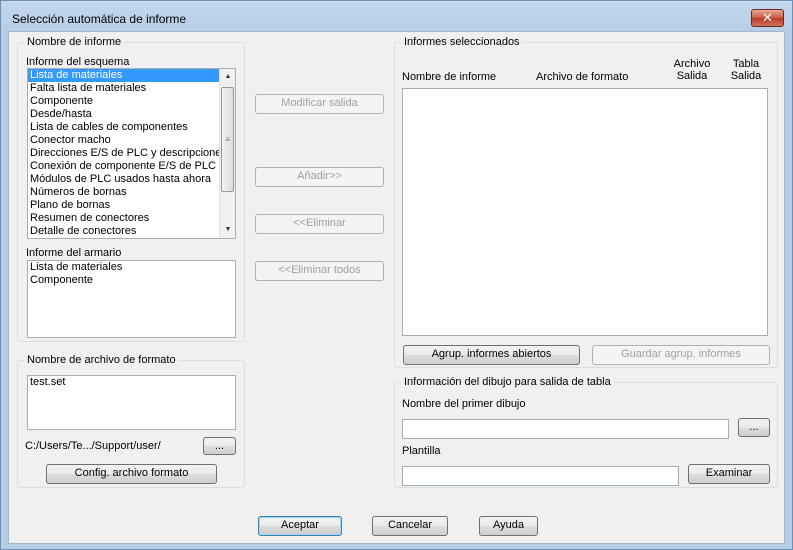 The width and height of the screenshot is (793, 550). What do you see at coordinates (319, 177) in the screenshot?
I see `add-button: Añadir>>` at bounding box center [319, 177].